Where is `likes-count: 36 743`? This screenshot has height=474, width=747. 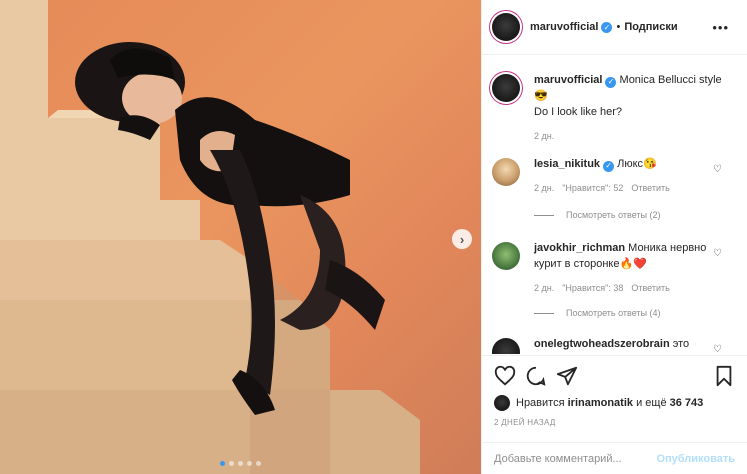 likes-count: 36 743 is located at coordinates (687, 403).